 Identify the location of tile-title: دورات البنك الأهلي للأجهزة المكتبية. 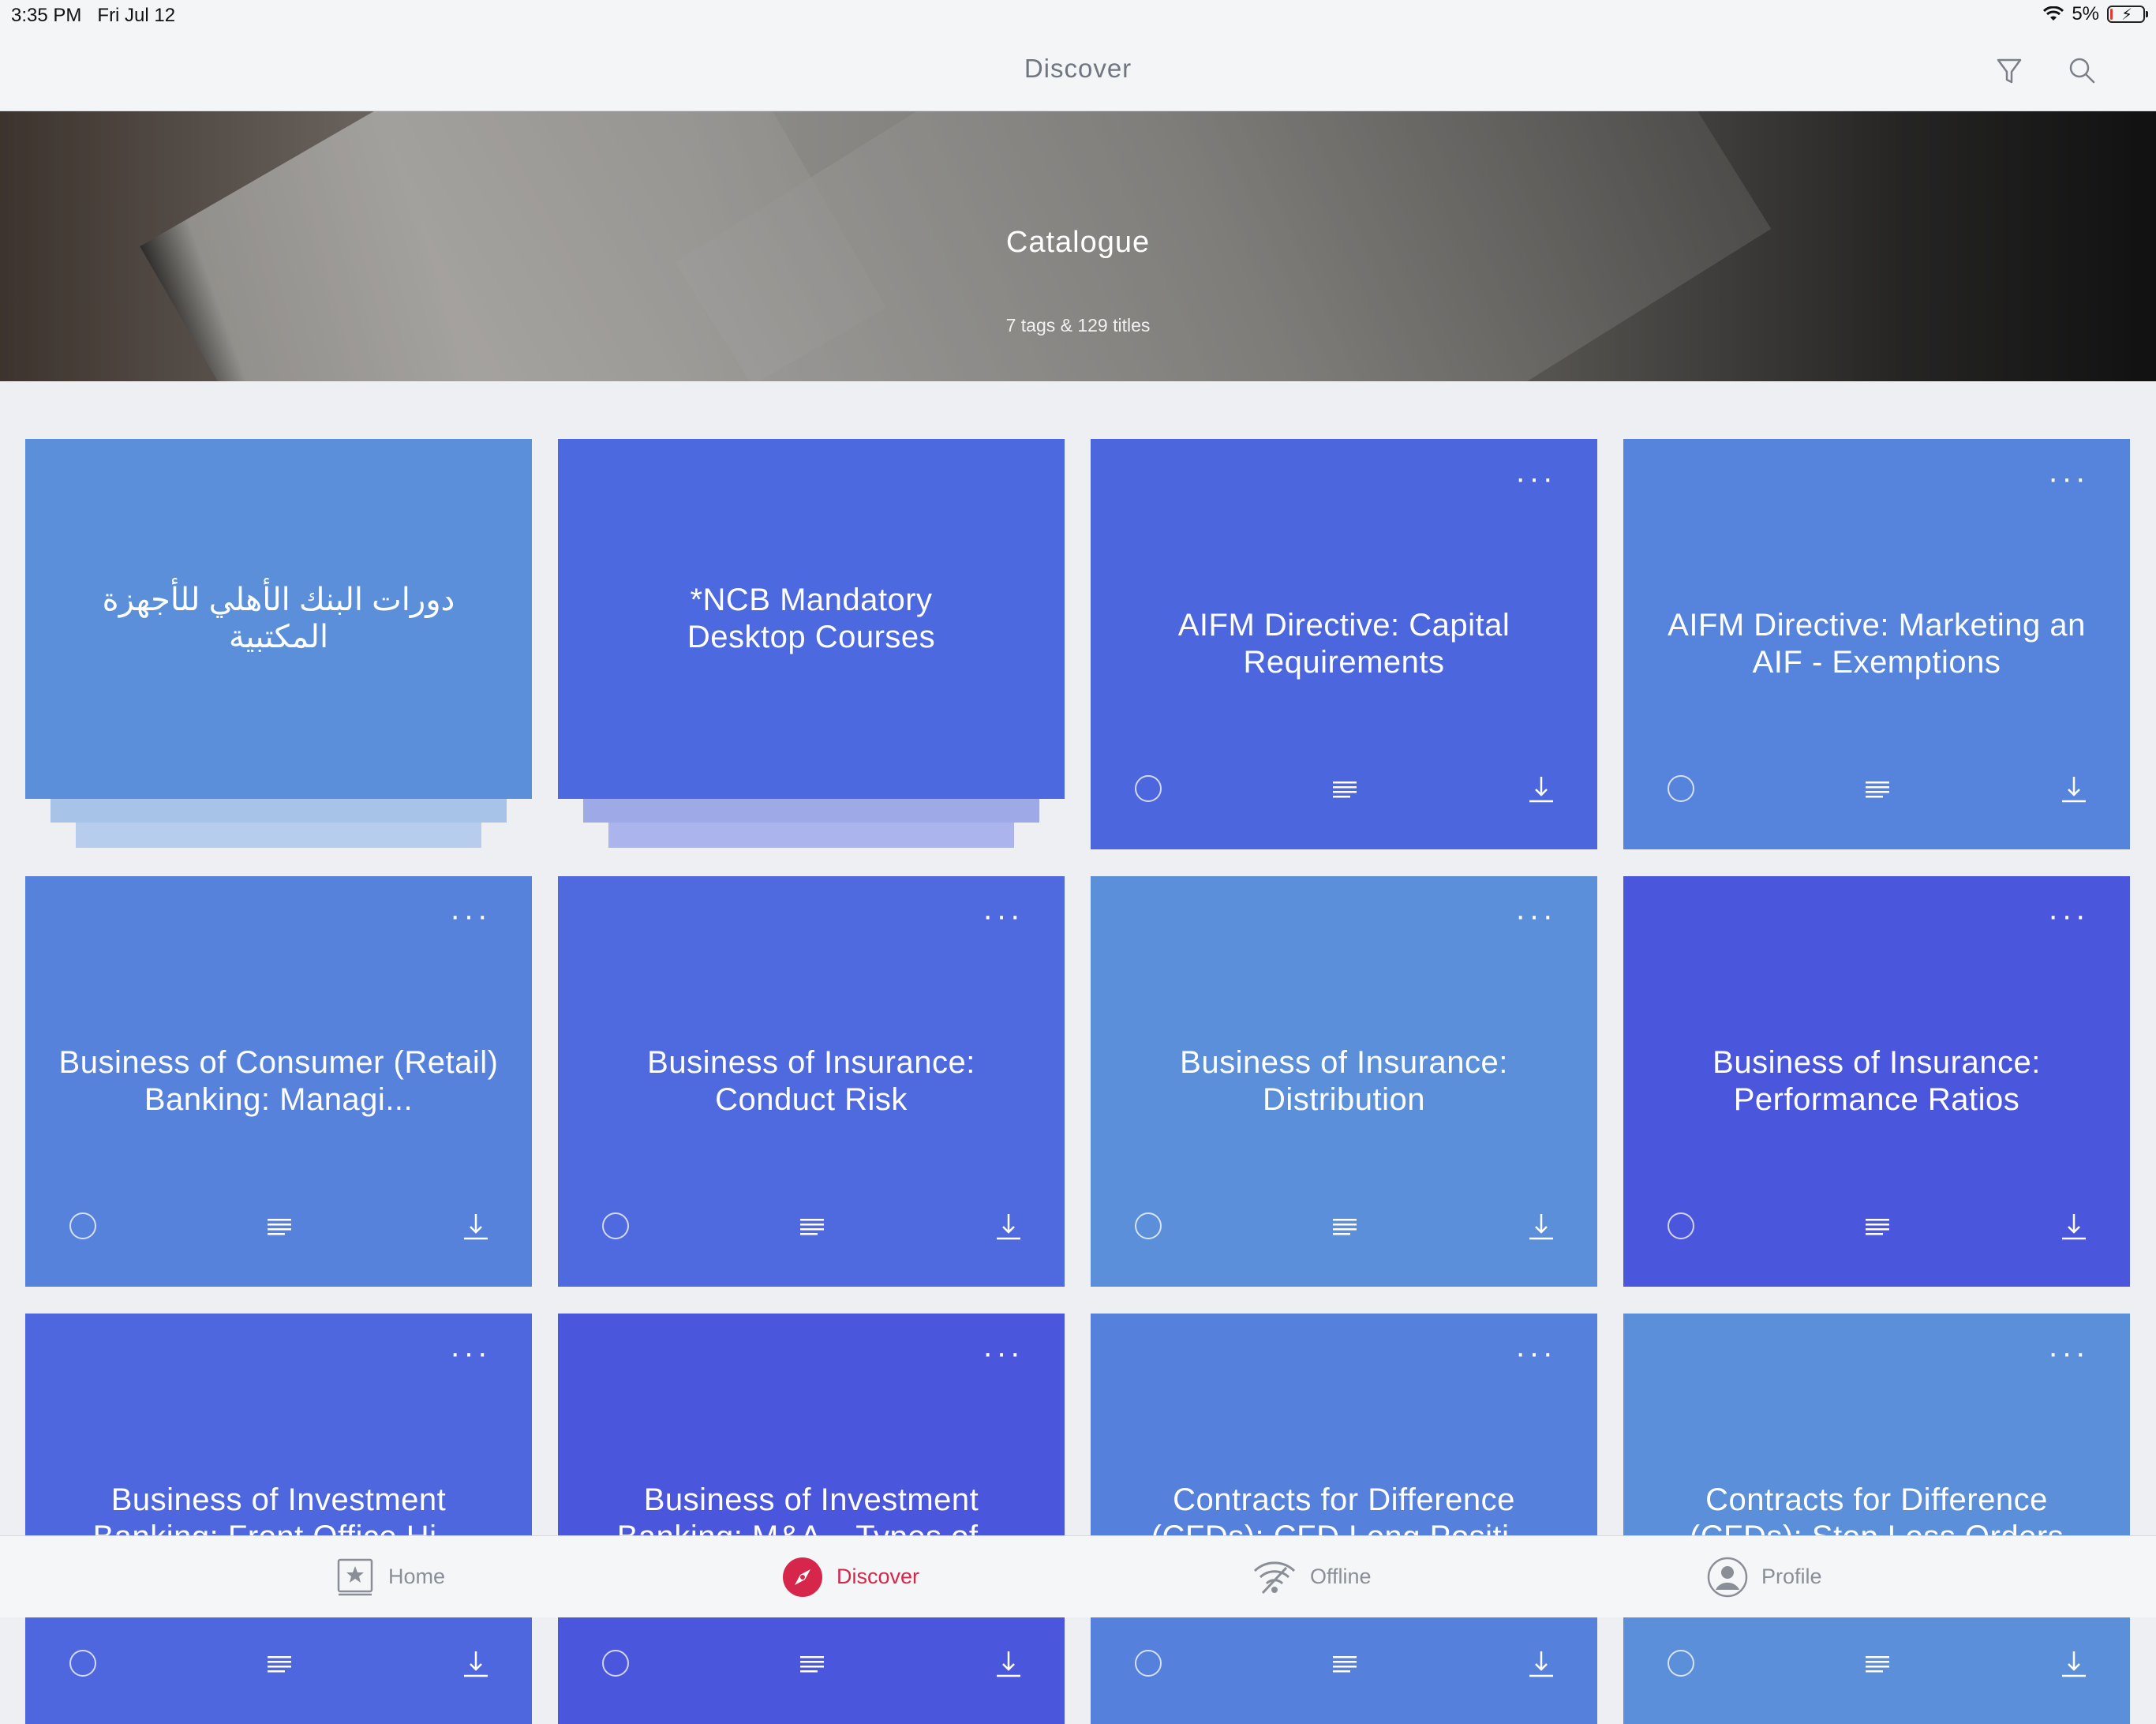
(278, 618).